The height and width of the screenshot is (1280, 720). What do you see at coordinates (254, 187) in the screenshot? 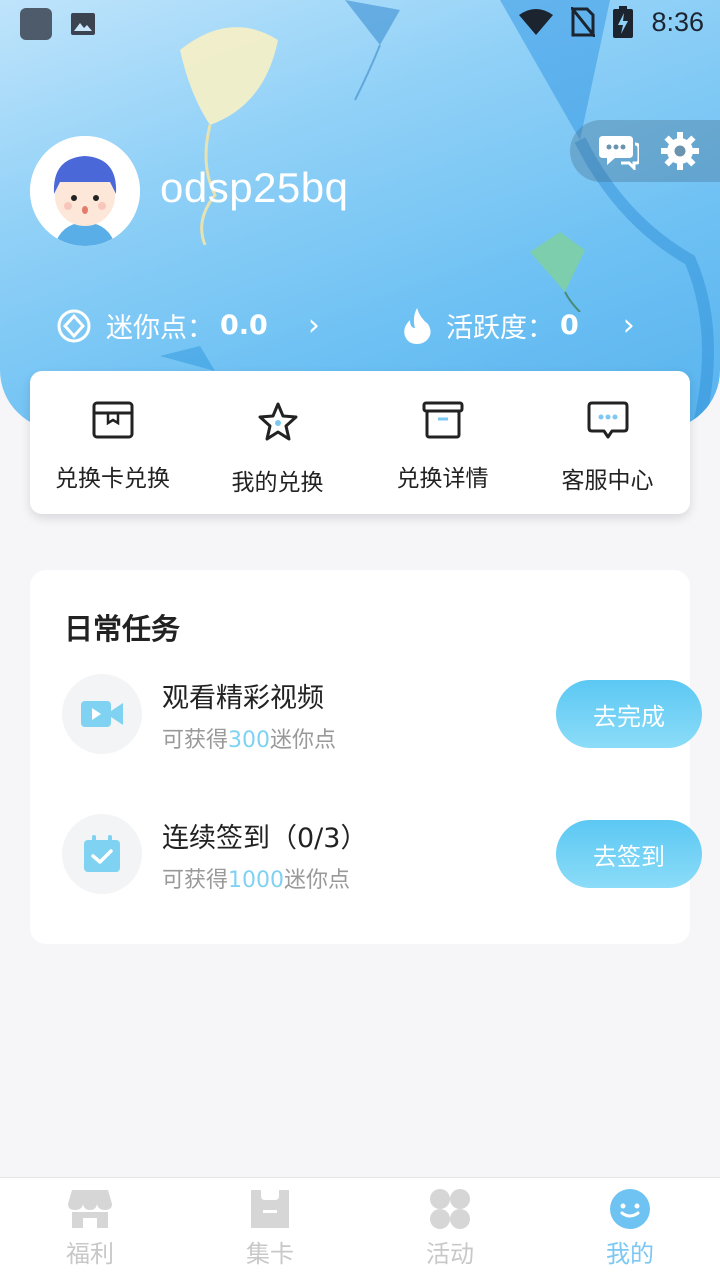
I see `username: odsp25bq` at bounding box center [254, 187].